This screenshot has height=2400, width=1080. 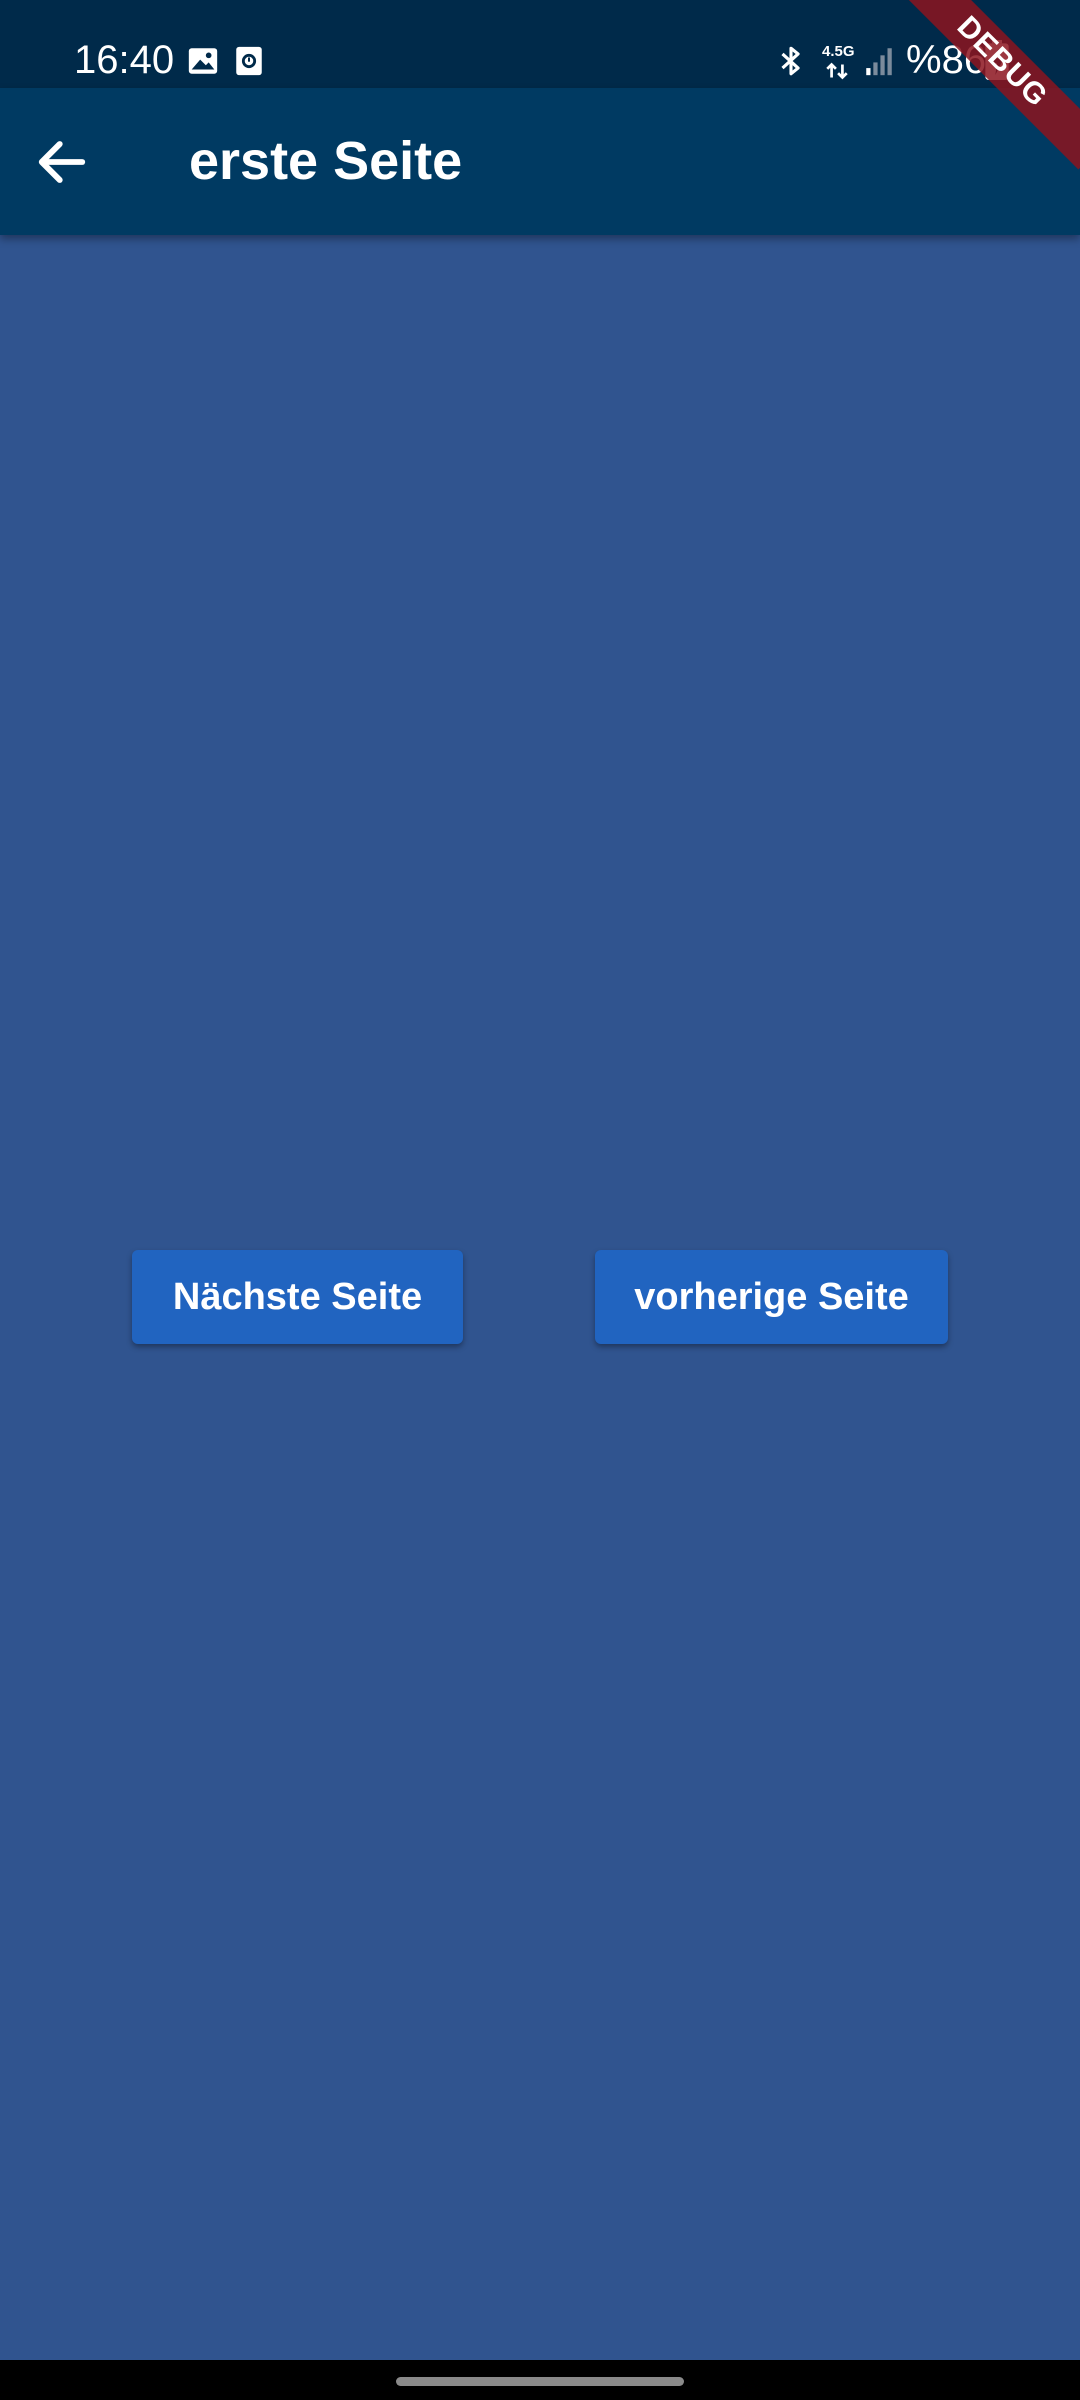 I want to click on mobile-data-icon: 4.5G, so click(x=838, y=64).